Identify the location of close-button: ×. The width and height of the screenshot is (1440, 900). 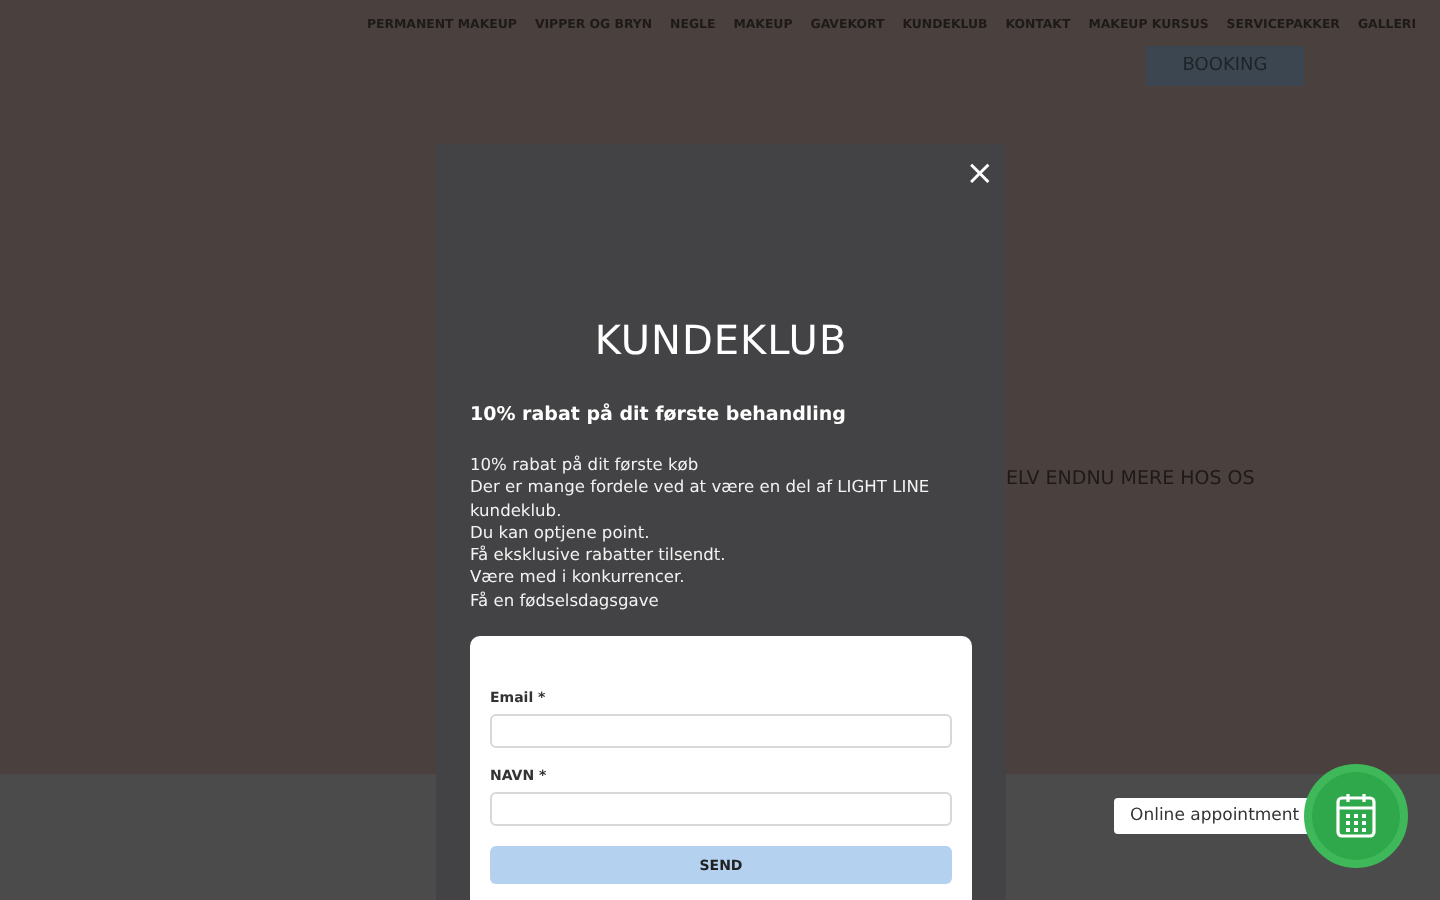
(979, 174).